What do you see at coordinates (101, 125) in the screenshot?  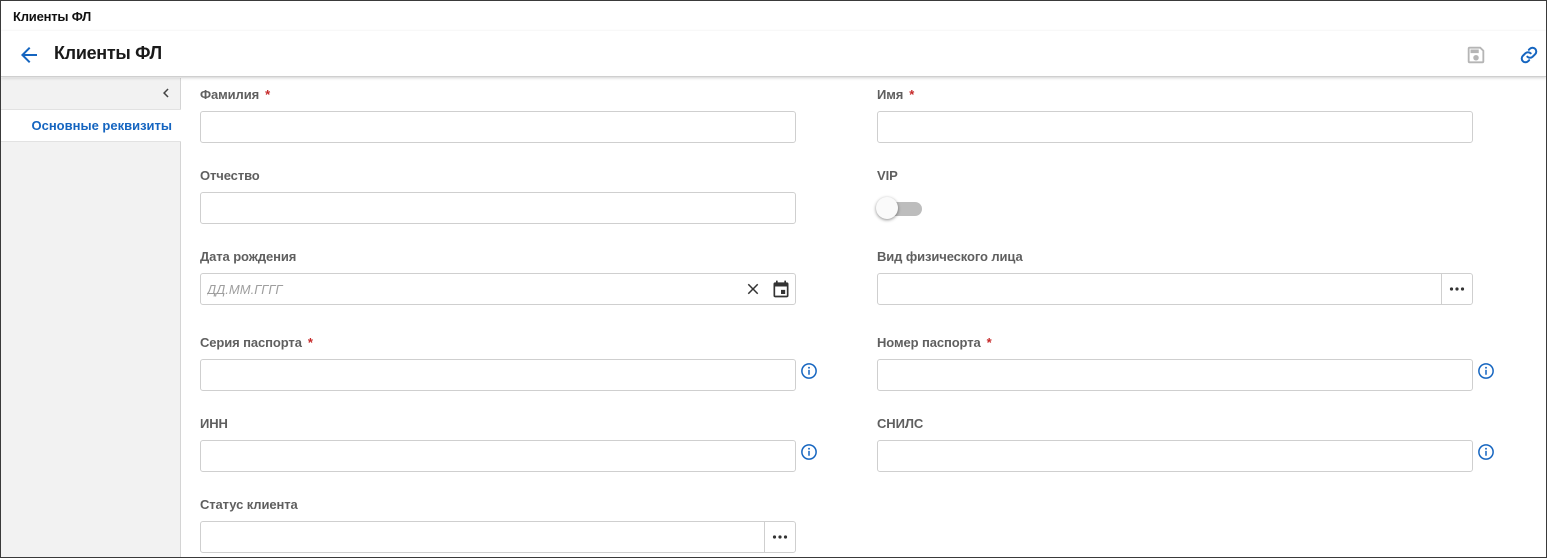 I see `sidebar-item-label: Основные реквизиты` at bounding box center [101, 125].